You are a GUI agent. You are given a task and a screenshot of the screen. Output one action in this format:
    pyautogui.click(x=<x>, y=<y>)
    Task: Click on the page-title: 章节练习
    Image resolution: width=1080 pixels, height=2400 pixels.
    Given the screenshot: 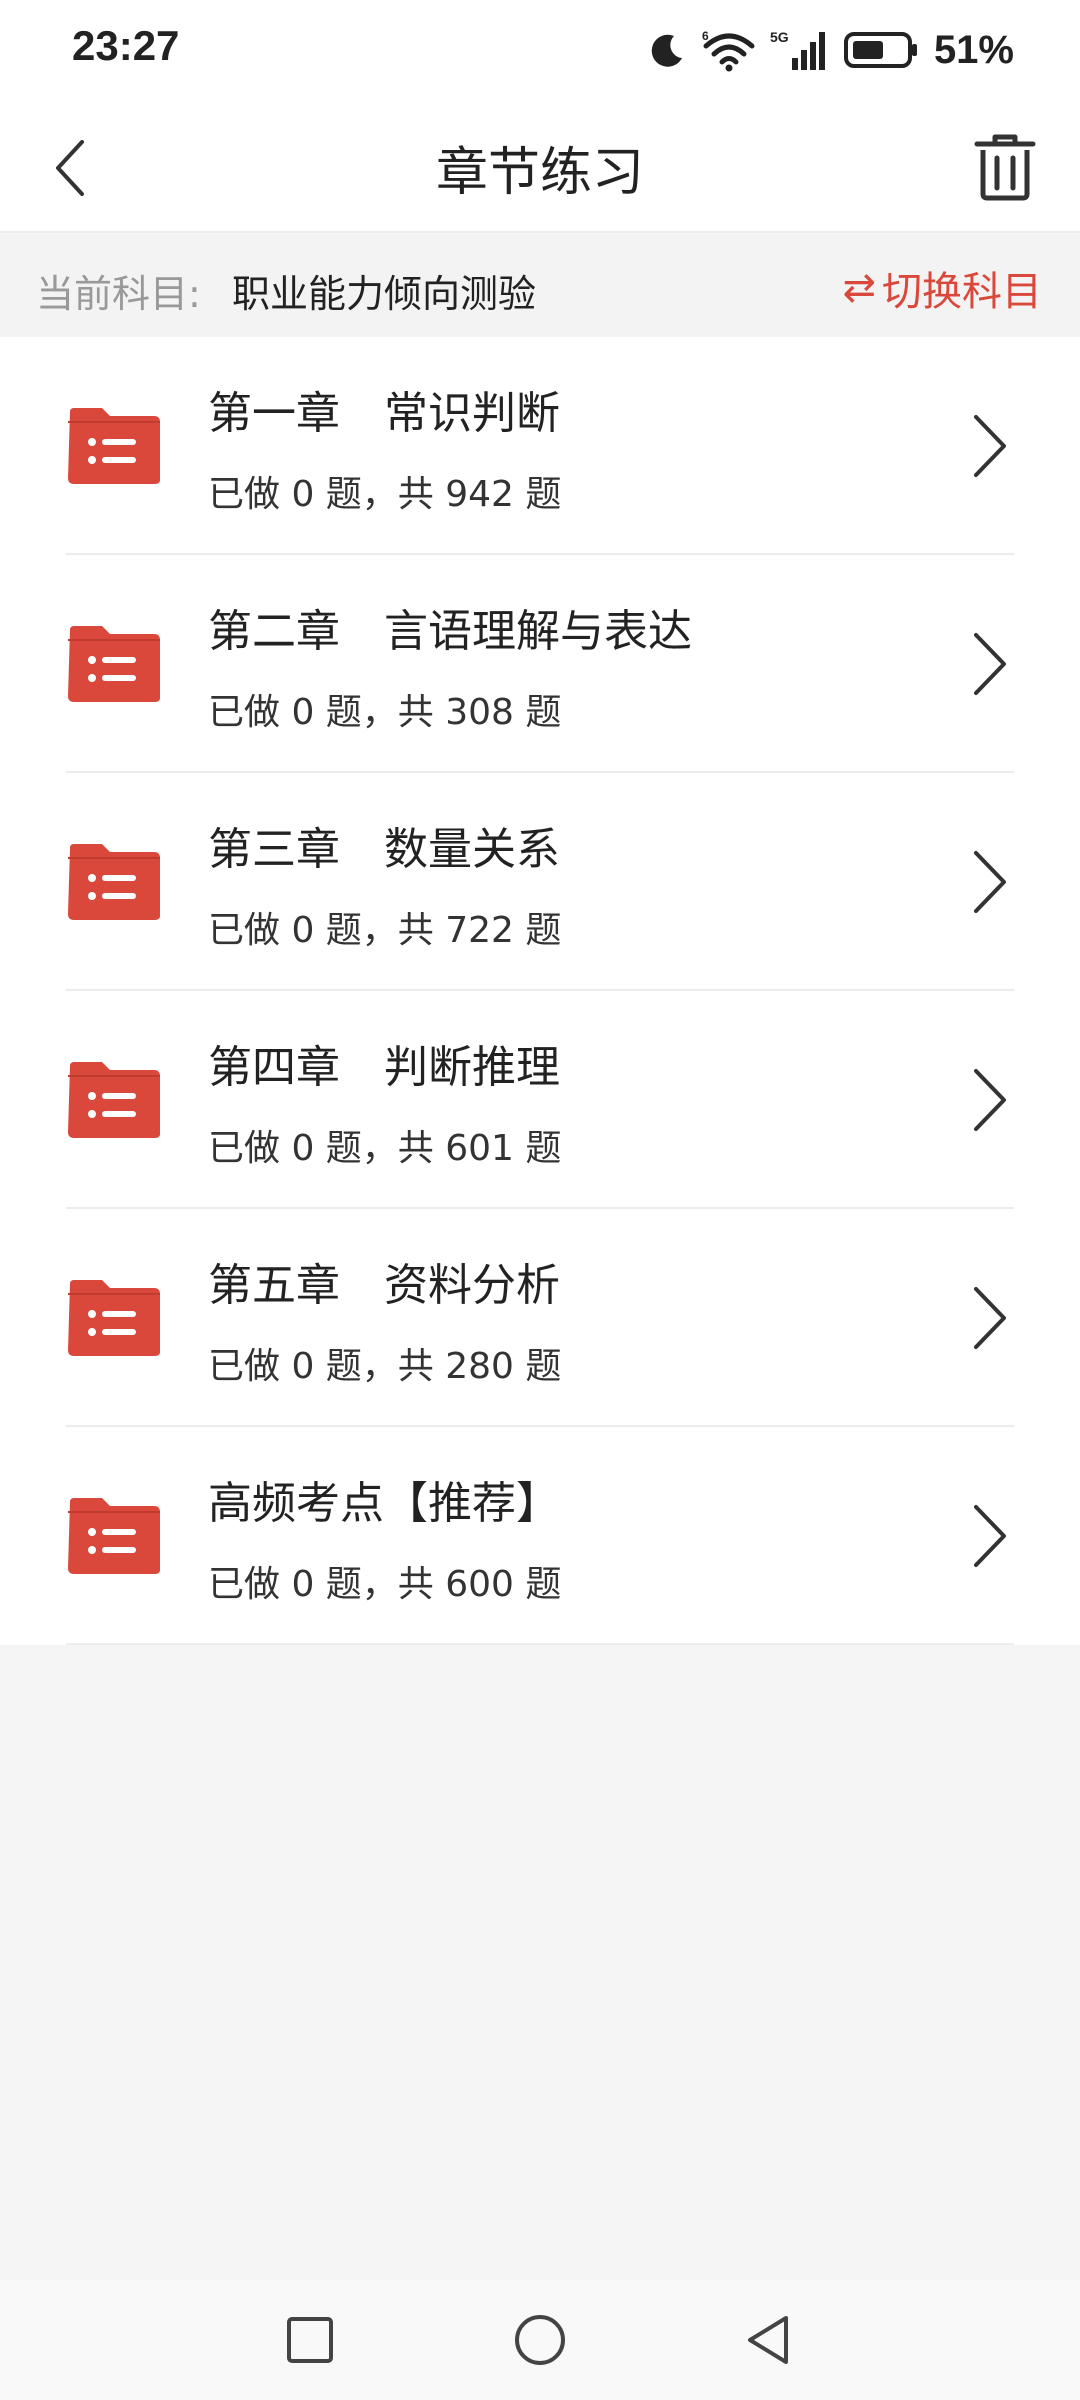 What is the action you would take?
    pyautogui.click(x=539, y=173)
    